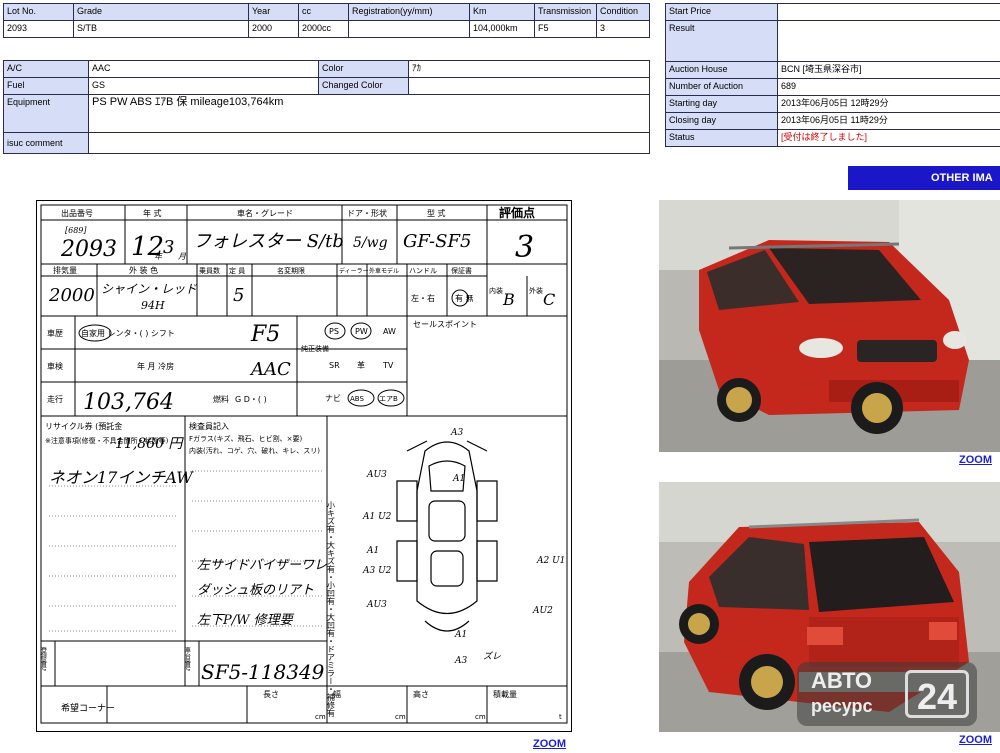 The image size is (1000, 753). What do you see at coordinates (128, 402) in the screenshot?
I see `sheet-mileage: 103,764` at bounding box center [128, 402].